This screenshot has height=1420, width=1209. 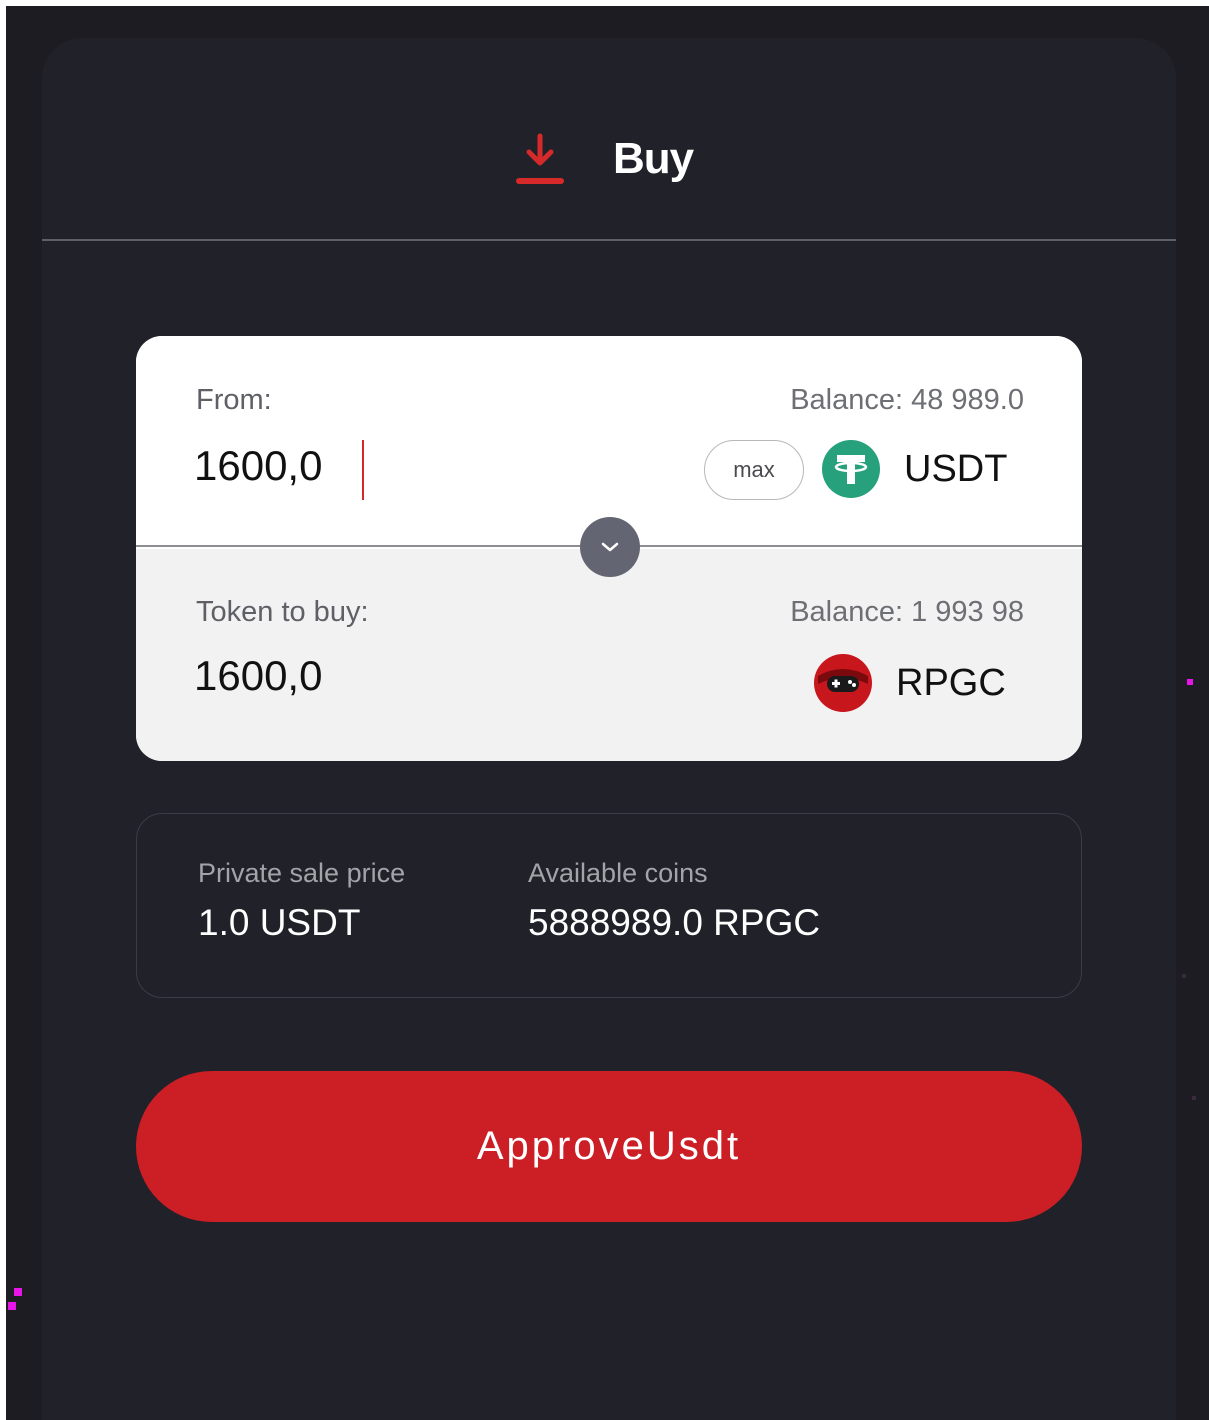 I want to click on to-token-selector: RPGC, so click(x=910, y=683).